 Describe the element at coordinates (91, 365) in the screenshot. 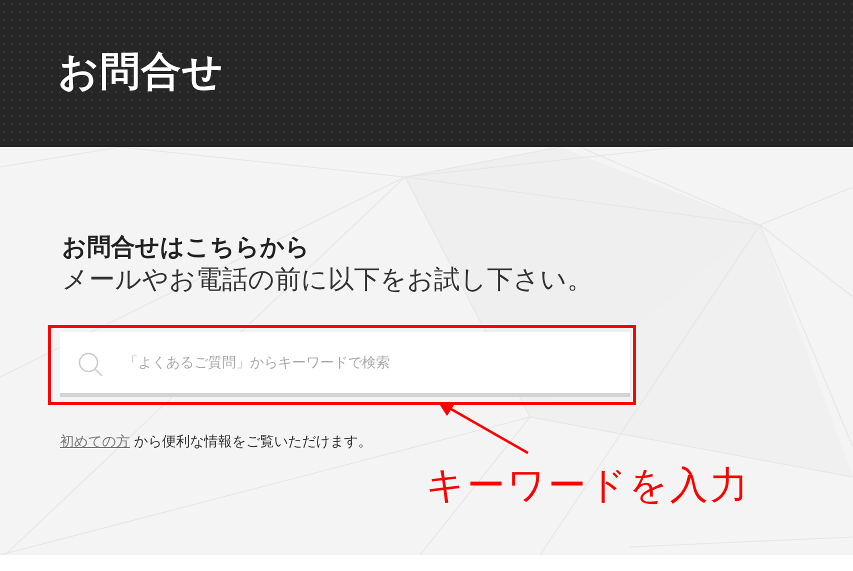

I see `search-icon` at that location.